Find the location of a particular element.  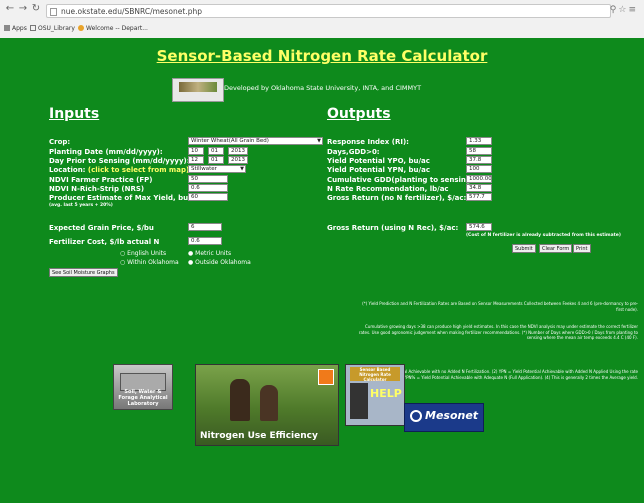

sbnrc-logo is located at coordinates (198, 90).